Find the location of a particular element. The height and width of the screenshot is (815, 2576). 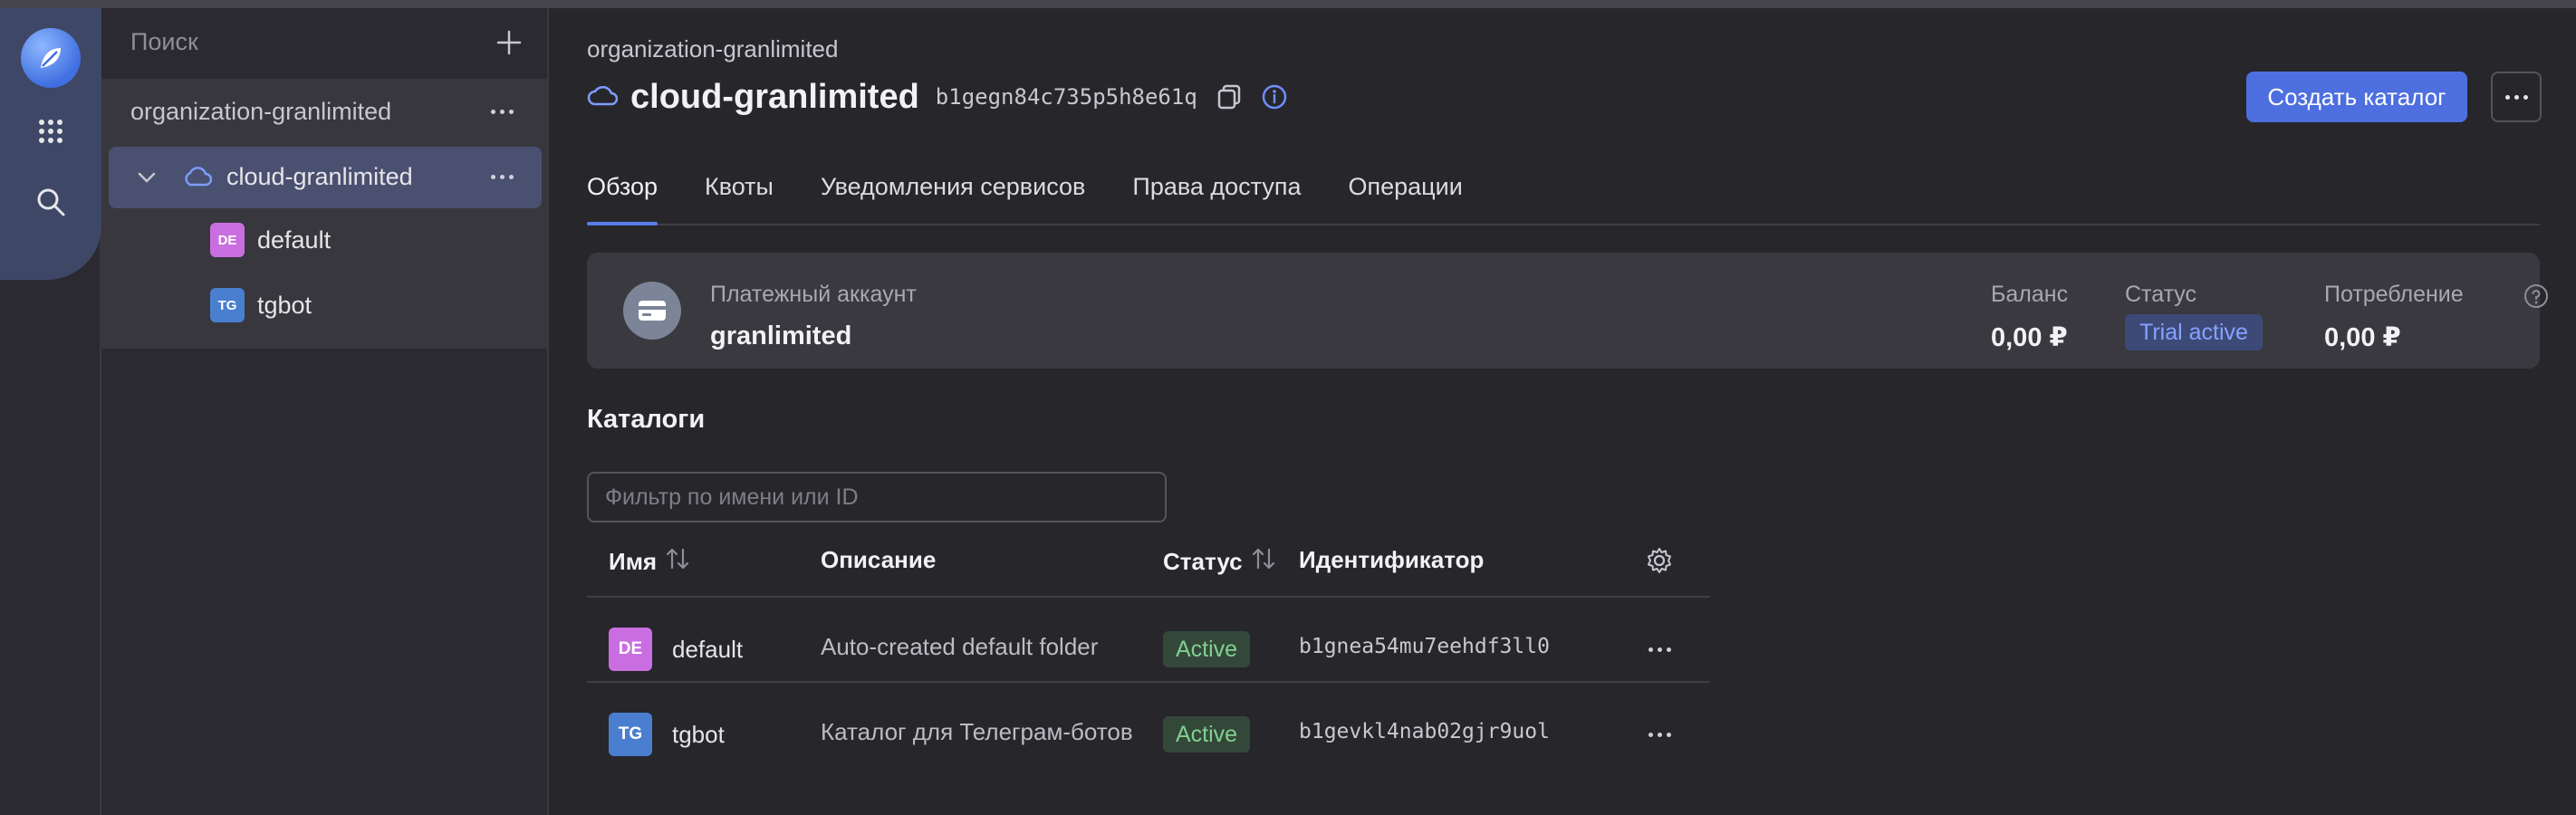

tree-item-folder: DE default is located at coordinates (270, 240).